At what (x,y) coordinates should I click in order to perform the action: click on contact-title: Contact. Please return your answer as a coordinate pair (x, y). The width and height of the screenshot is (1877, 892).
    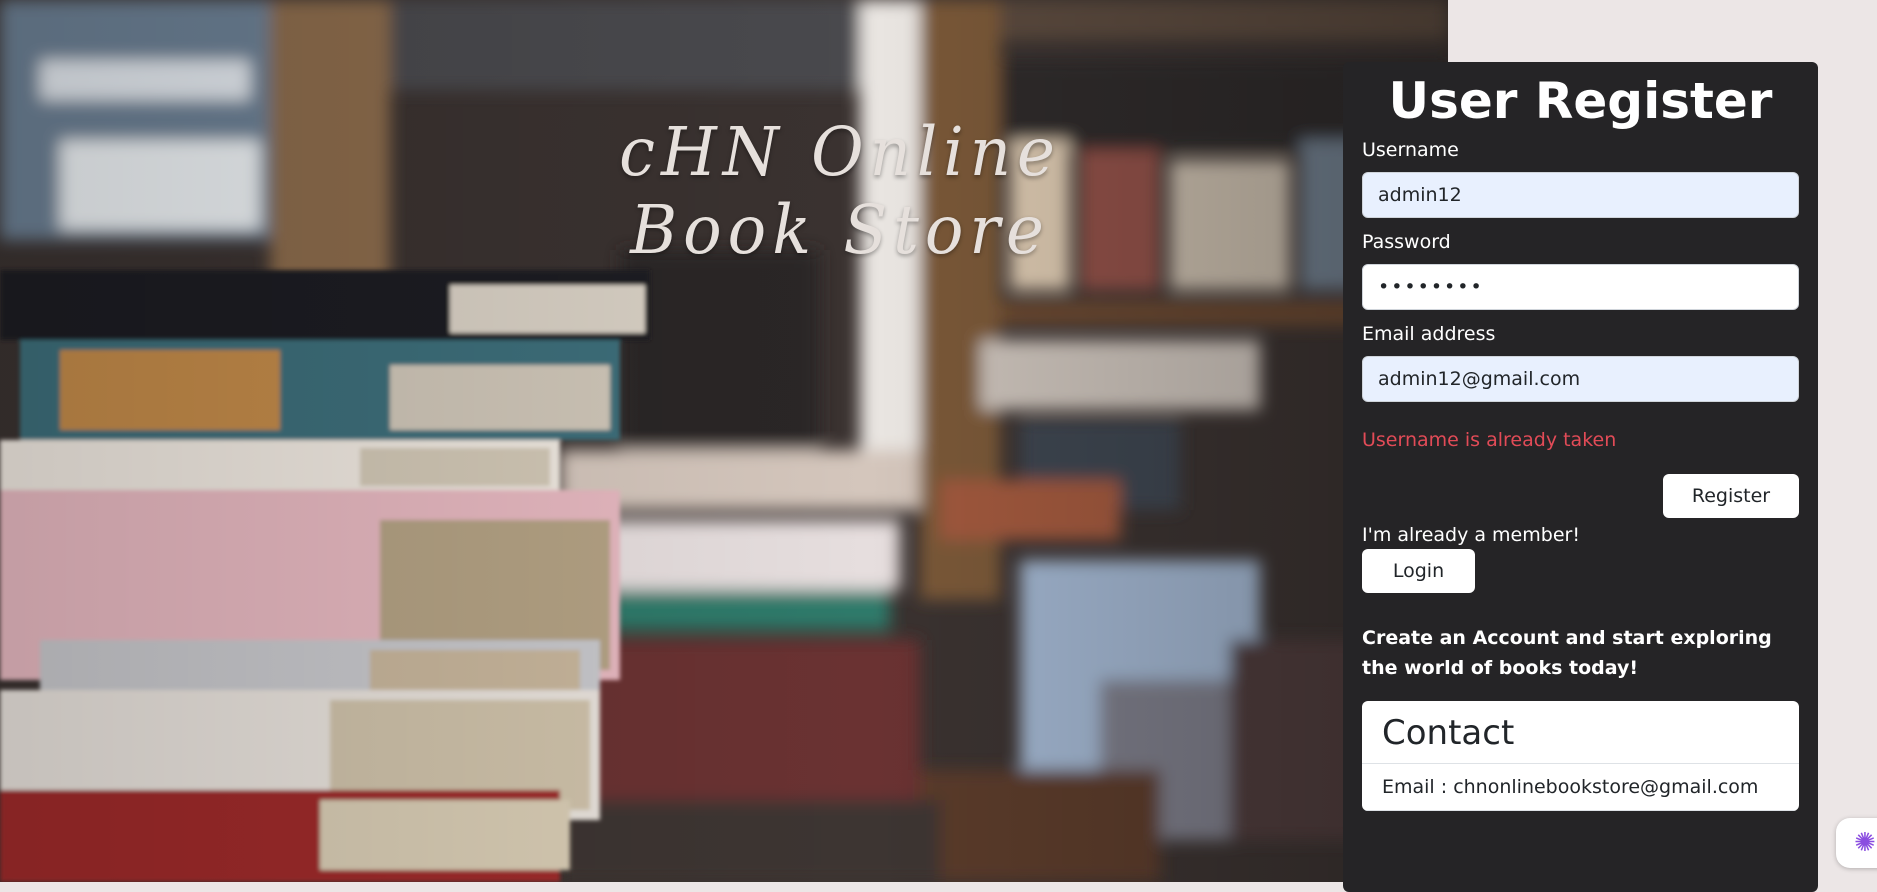
    Looking at the image, I should click on (1580, 732).